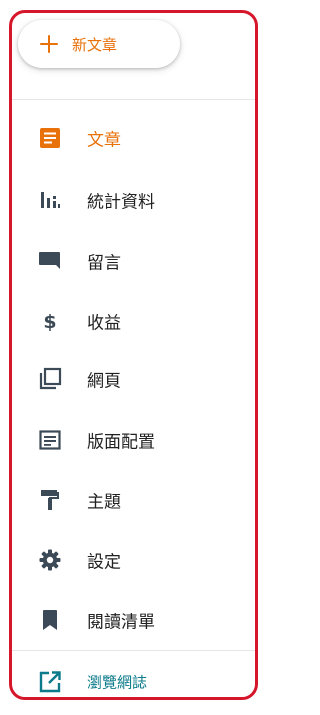  What do you see at coordinates (117, 682) in the screenshot?
I see `view-blog-label: 瀏覽網誌` at bounding box center [117, 682].